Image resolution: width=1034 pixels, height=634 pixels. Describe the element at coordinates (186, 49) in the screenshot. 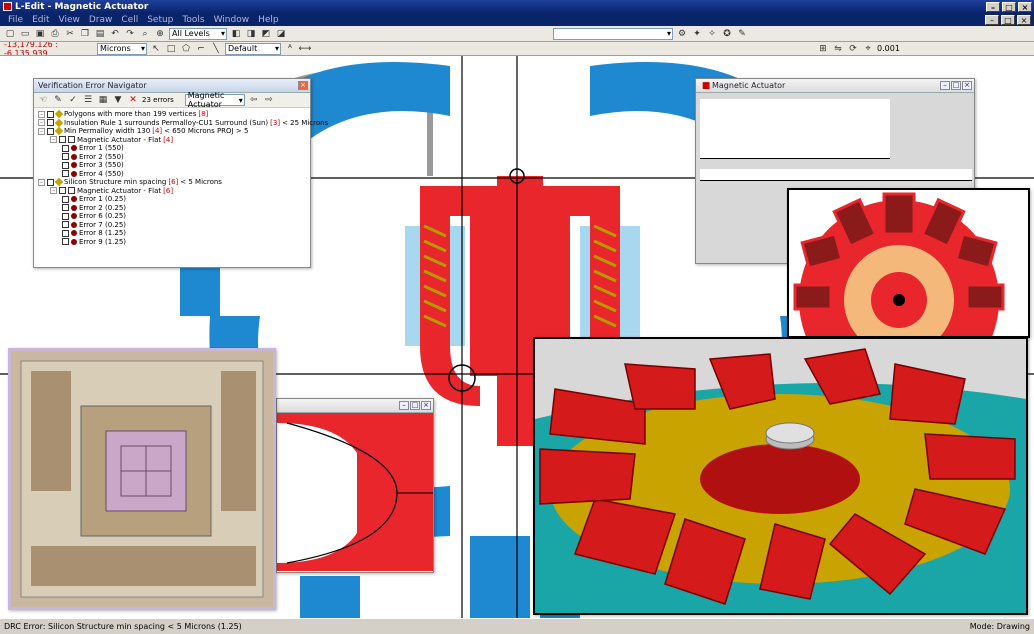

I see `polygon-icon: ⬠` at that location.